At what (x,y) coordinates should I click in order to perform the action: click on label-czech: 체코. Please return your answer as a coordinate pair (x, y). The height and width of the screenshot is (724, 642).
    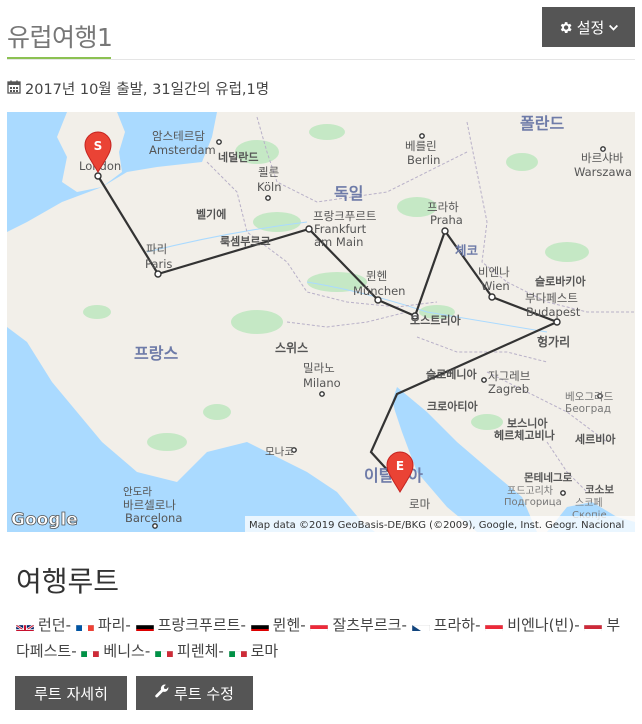
    Looking at the image, I should click on (467, 250).